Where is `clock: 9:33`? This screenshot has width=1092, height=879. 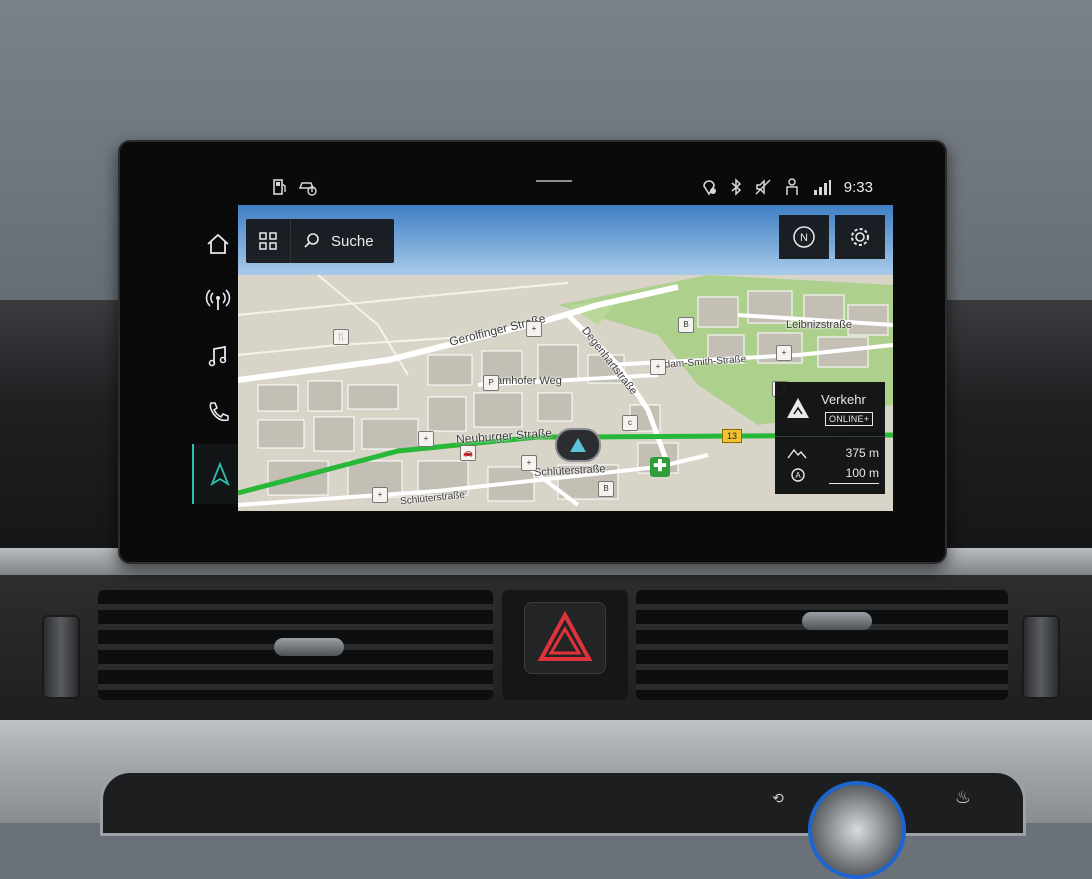 clock: 9:33 is located at coordinates (858, 187).